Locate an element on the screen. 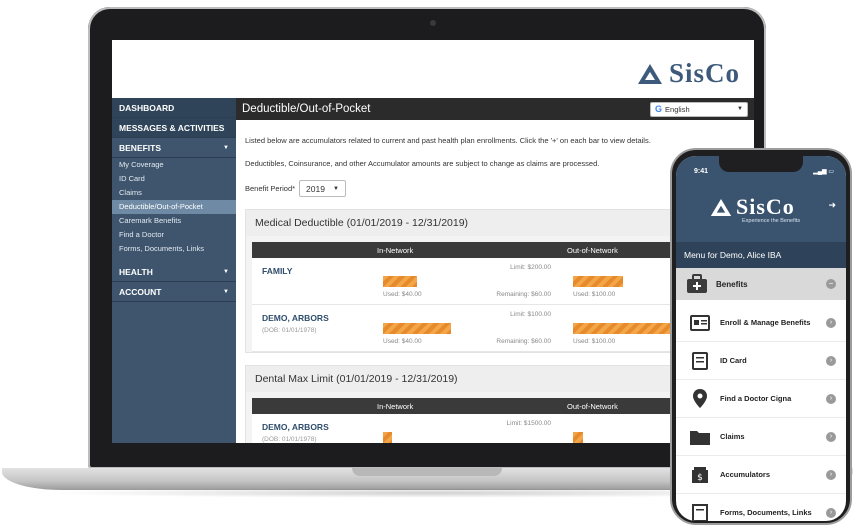 This screenshot has width=853, height=529. out-network-accumulator is located at coordinates (623, 428).